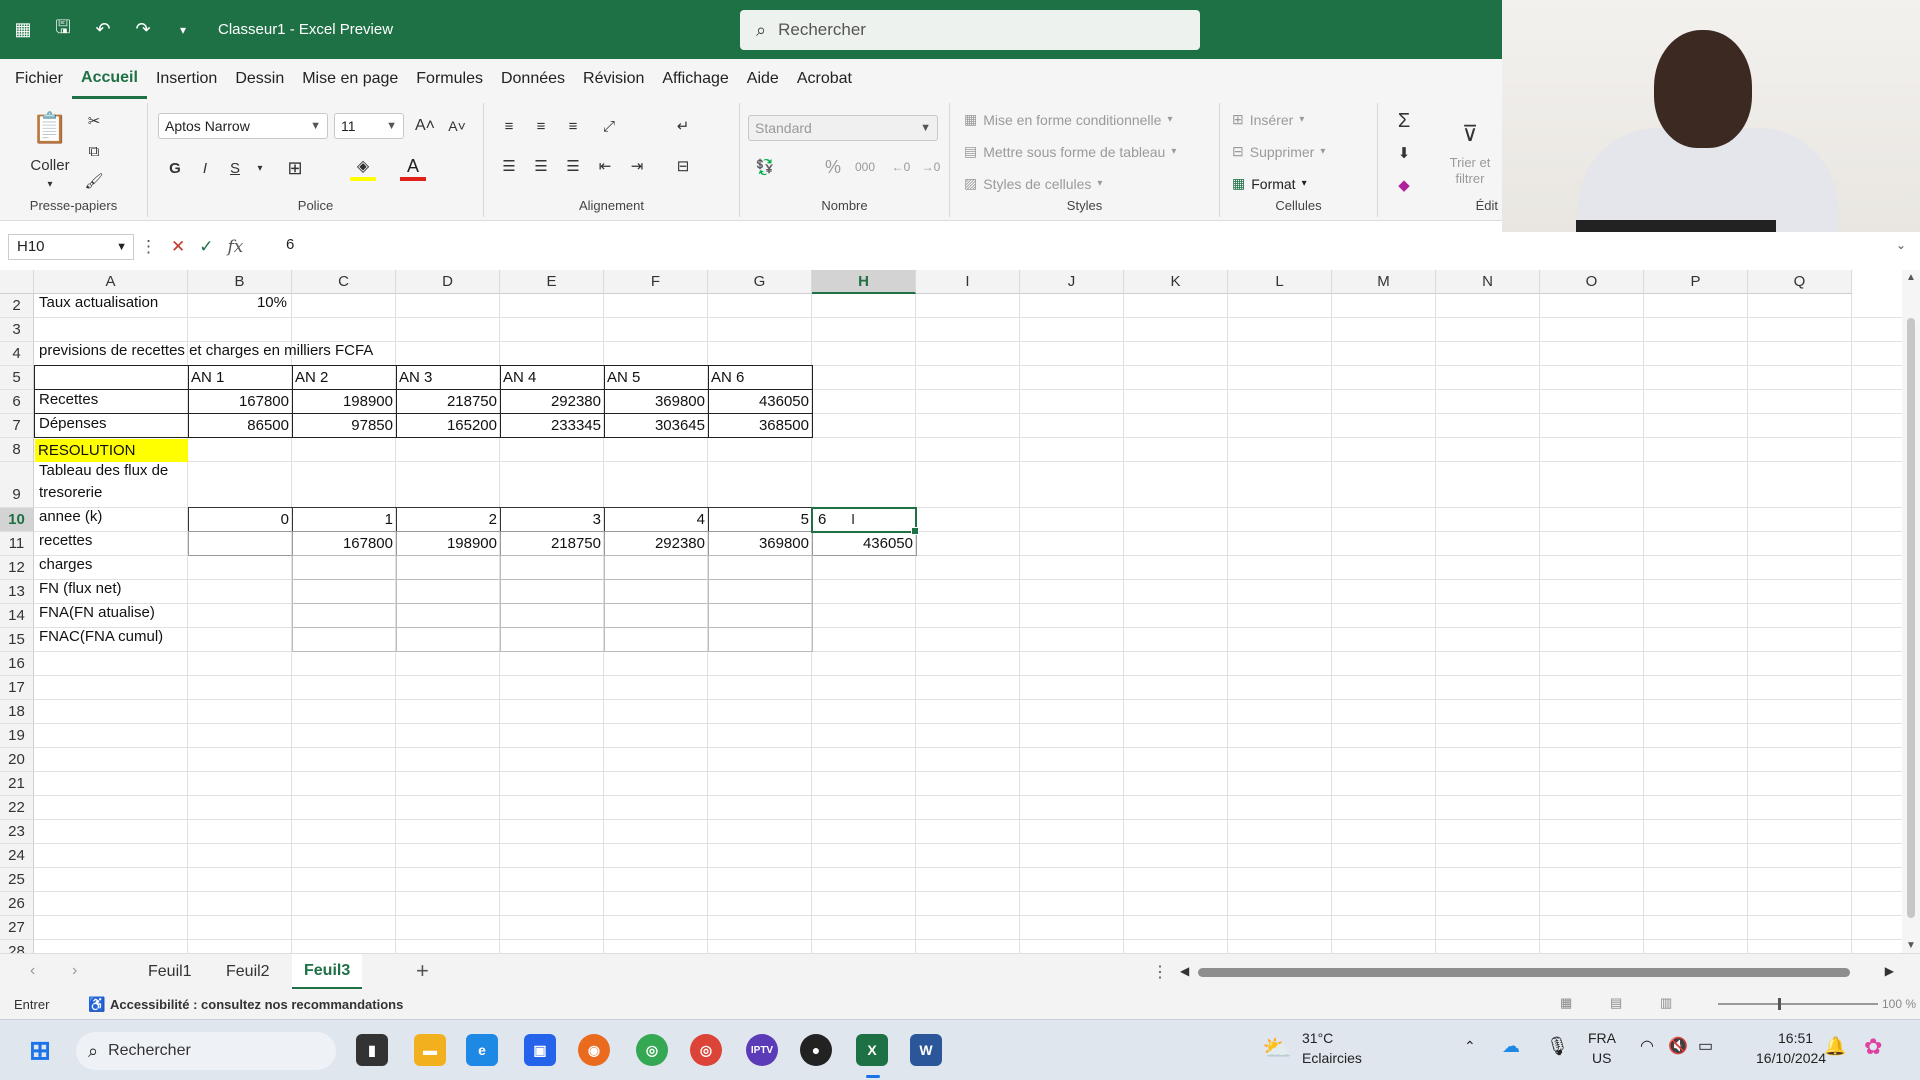  Describe the element at coordinates (637, 166) in the screenshot. I see `increase-indent-icon: ⇥` at that location.